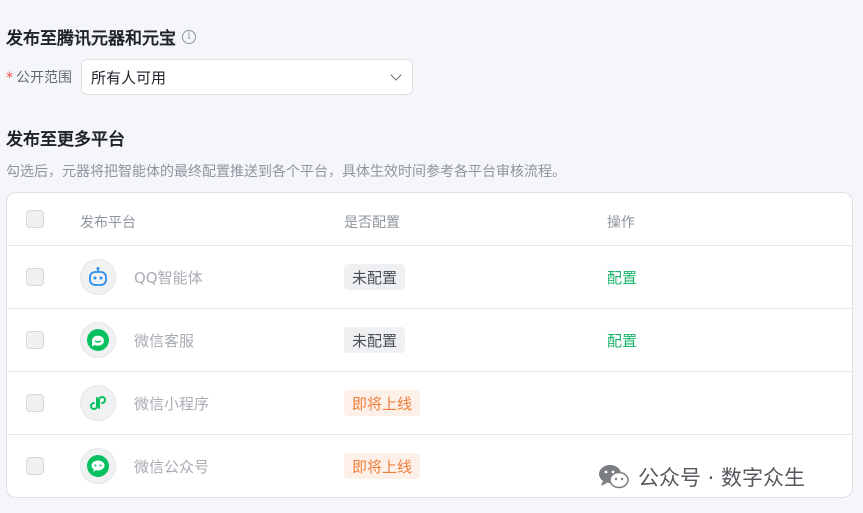 The width and height of the screenshot is (863, 513). I want to click on scope-select-value: 所有人可用, so click(129, 77).